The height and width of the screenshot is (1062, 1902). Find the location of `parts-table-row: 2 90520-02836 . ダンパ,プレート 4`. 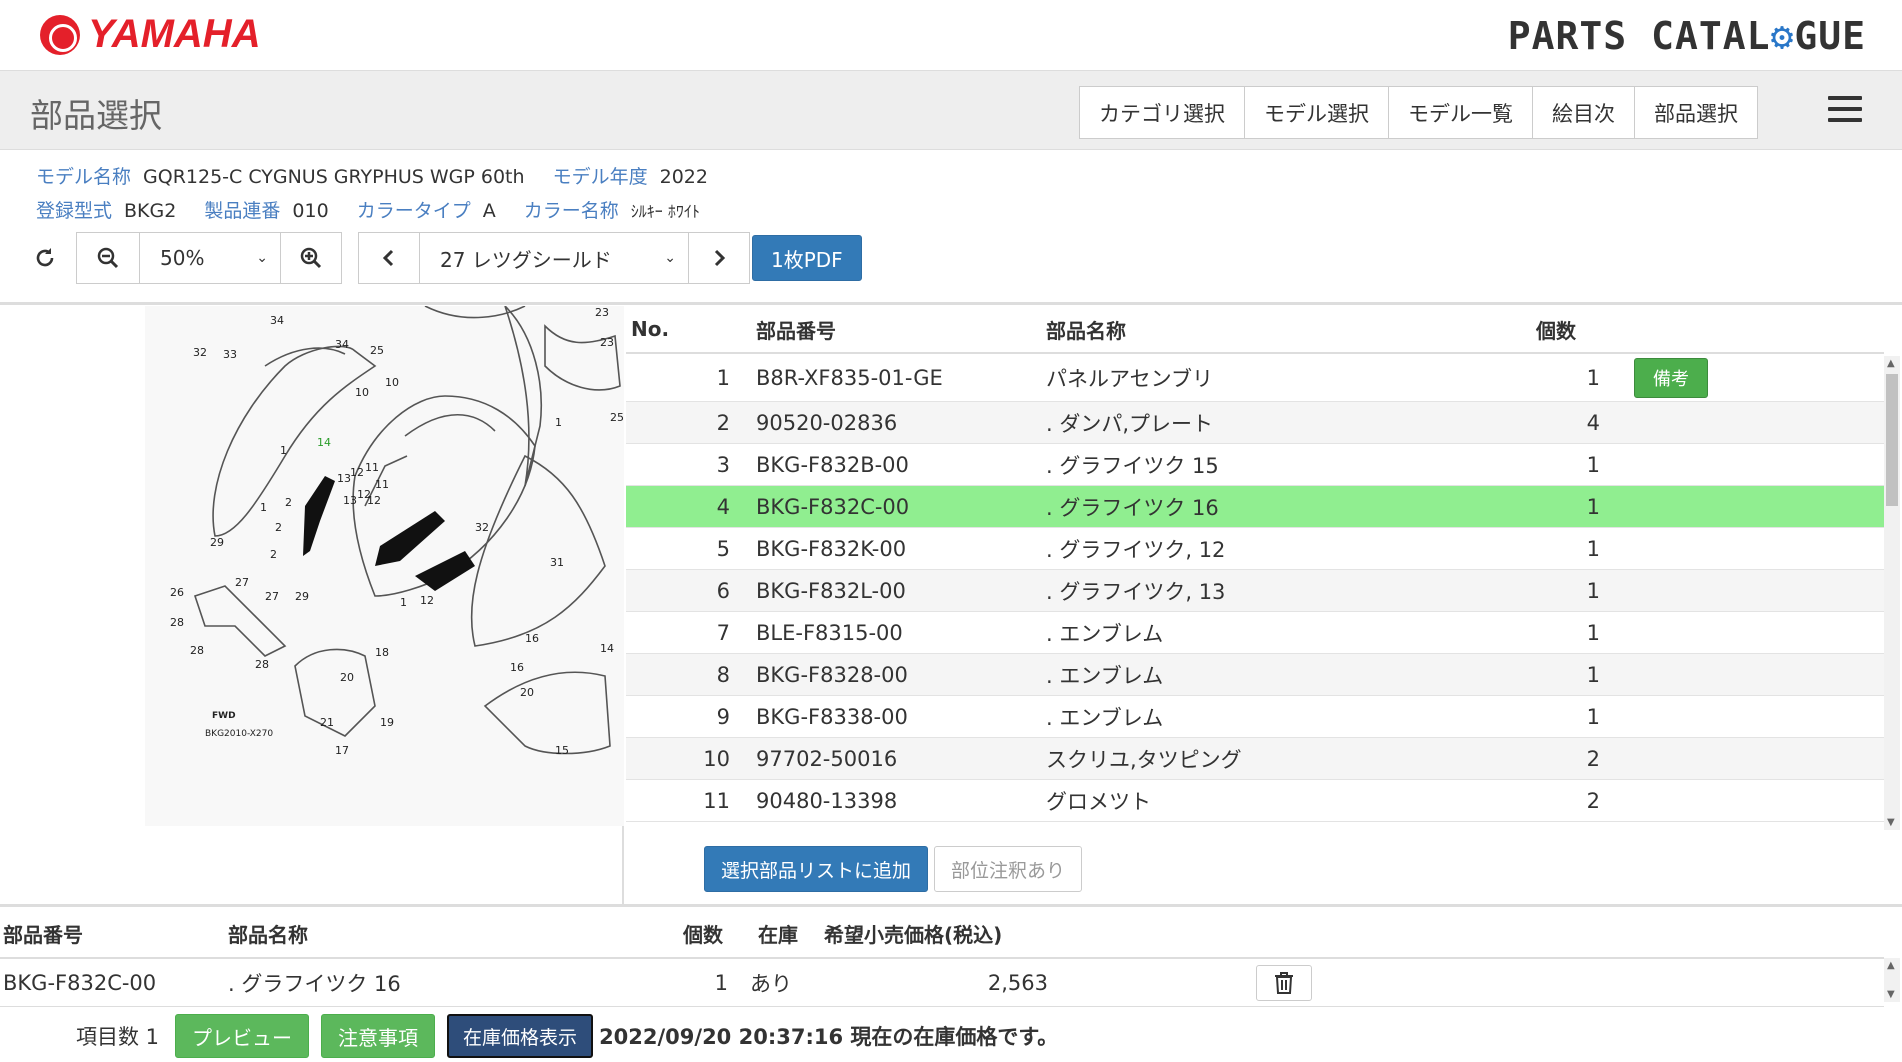

parts-table-row: 2 90520-02836 . ダンパ,プレート 4 is located at coordinates (1255, 423).